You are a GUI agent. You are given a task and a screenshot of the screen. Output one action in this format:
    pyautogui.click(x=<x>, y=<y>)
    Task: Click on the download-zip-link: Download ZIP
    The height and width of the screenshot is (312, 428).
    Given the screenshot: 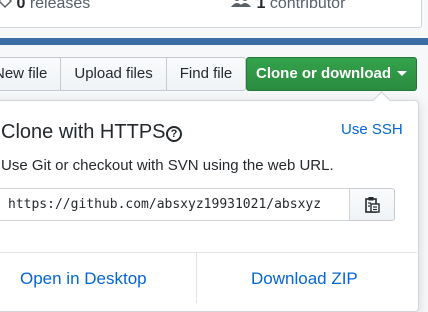 What is the action you would take?
    pyautogui.click(x=304, y=279)
    